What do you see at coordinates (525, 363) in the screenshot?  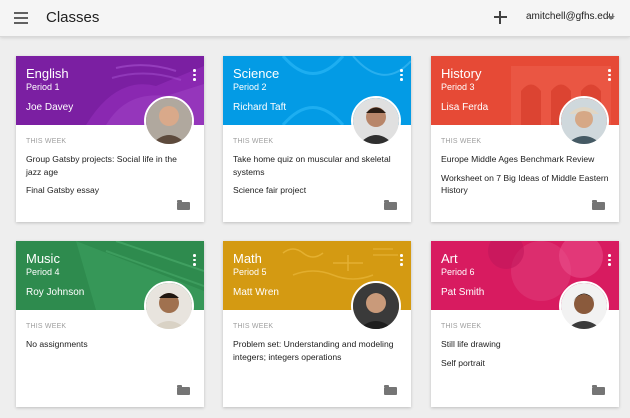 I see `assignment-item: Self portrait` at bounding box center [525, 363].